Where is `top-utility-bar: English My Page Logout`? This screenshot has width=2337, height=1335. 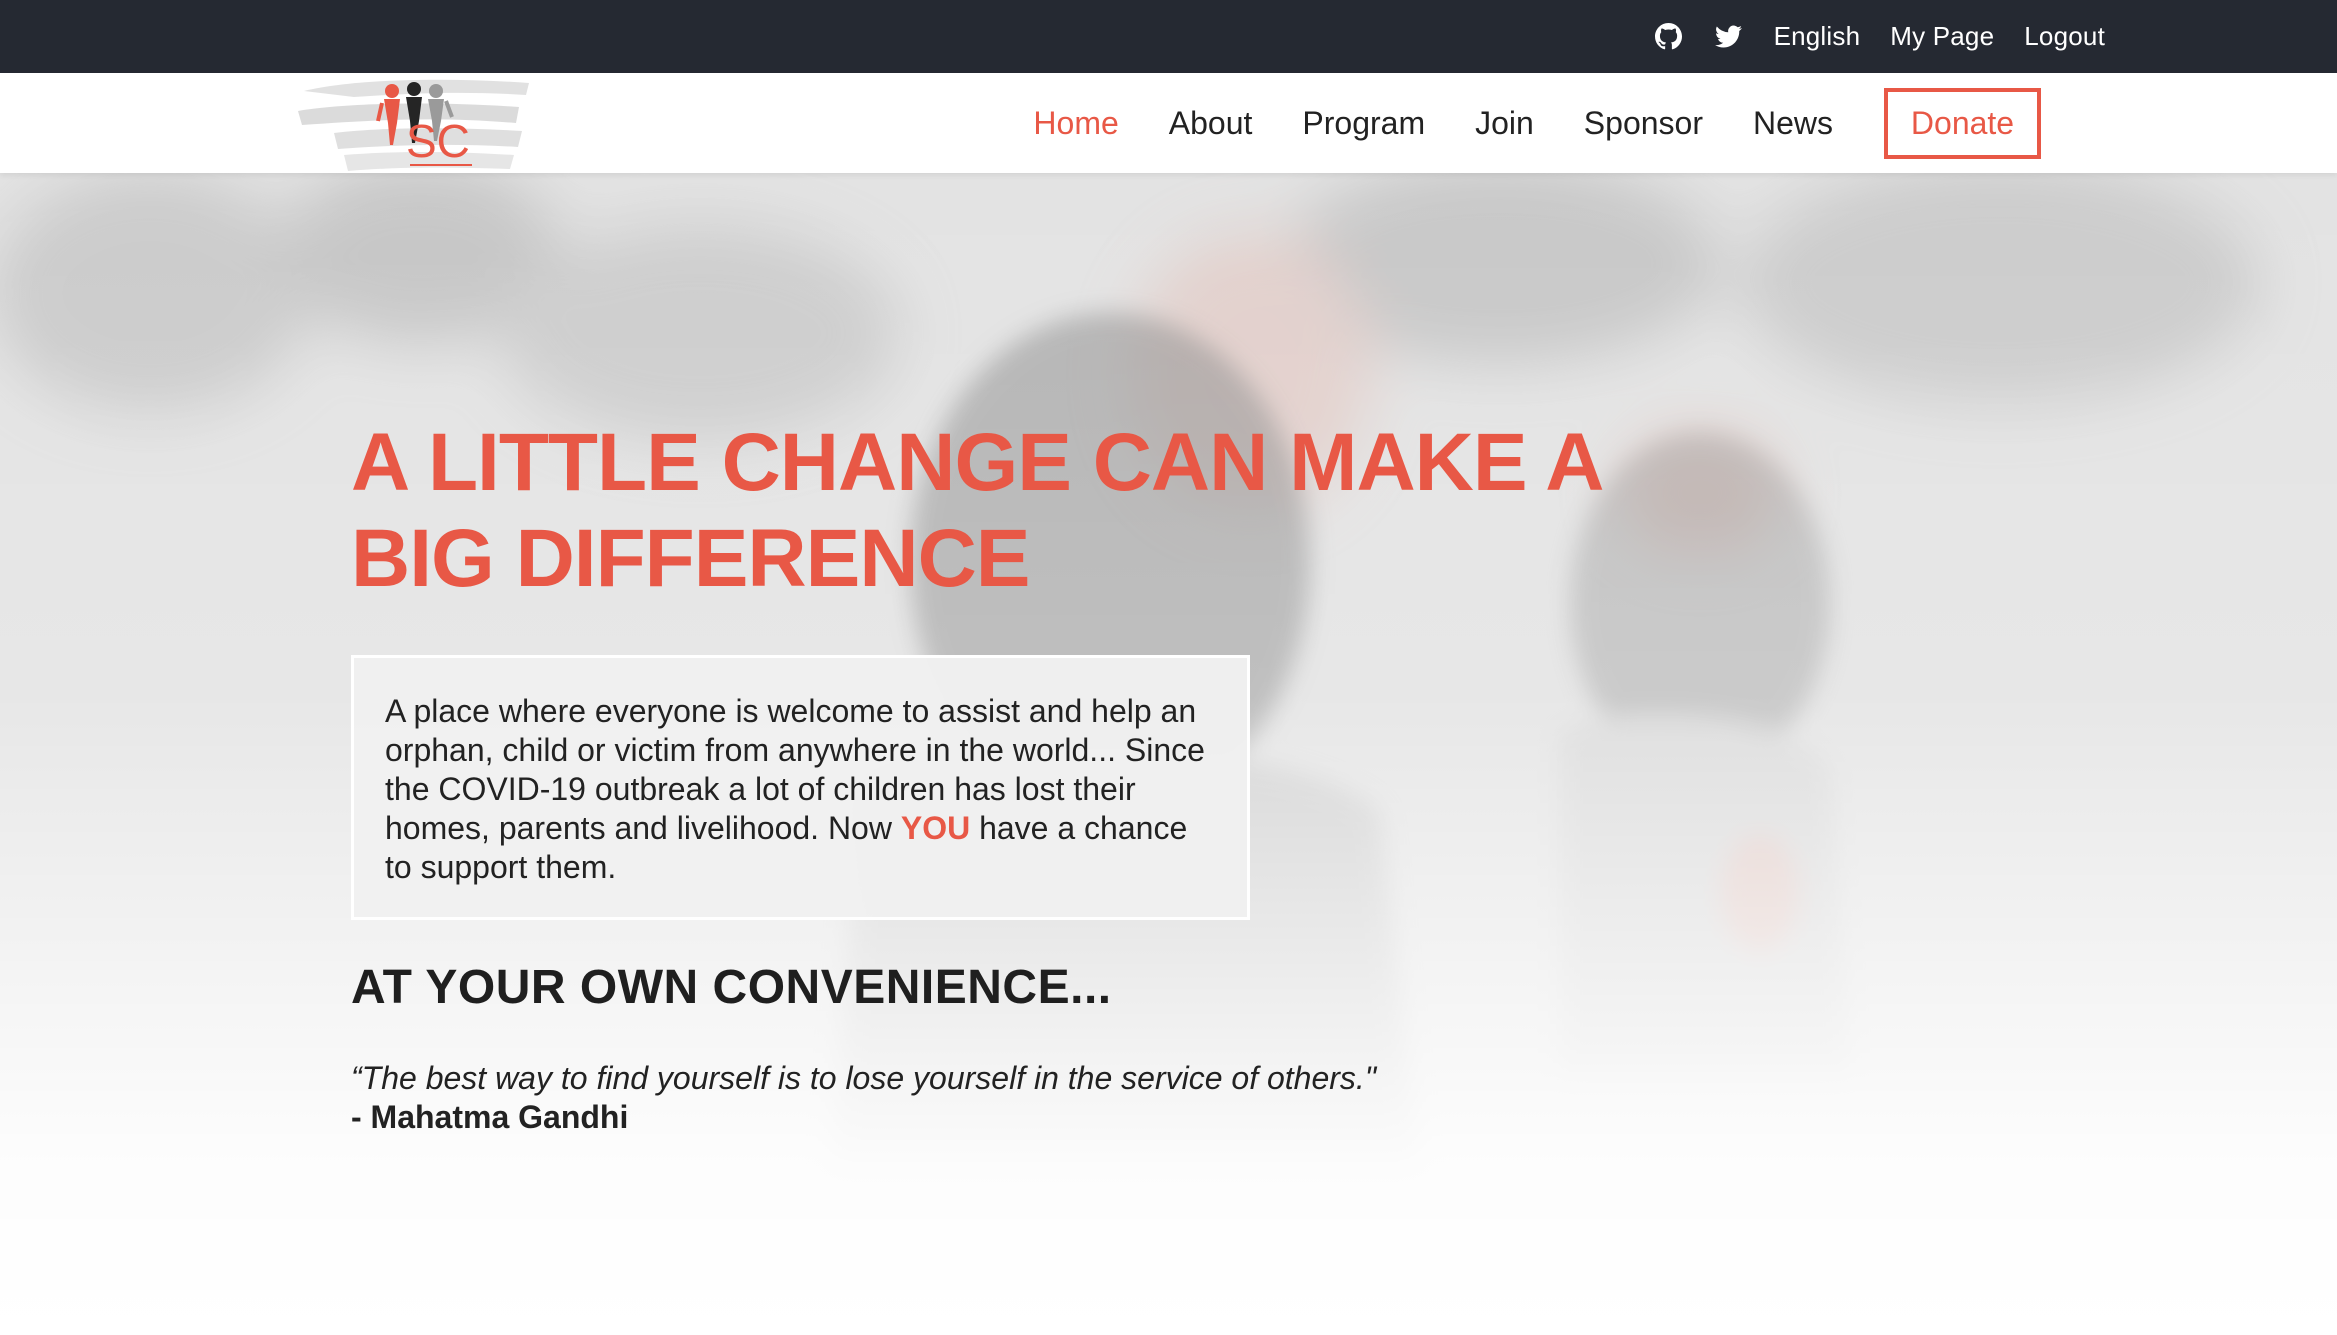 top-utility-bar: English My Page Logout is located at coordinates (1168, 36).